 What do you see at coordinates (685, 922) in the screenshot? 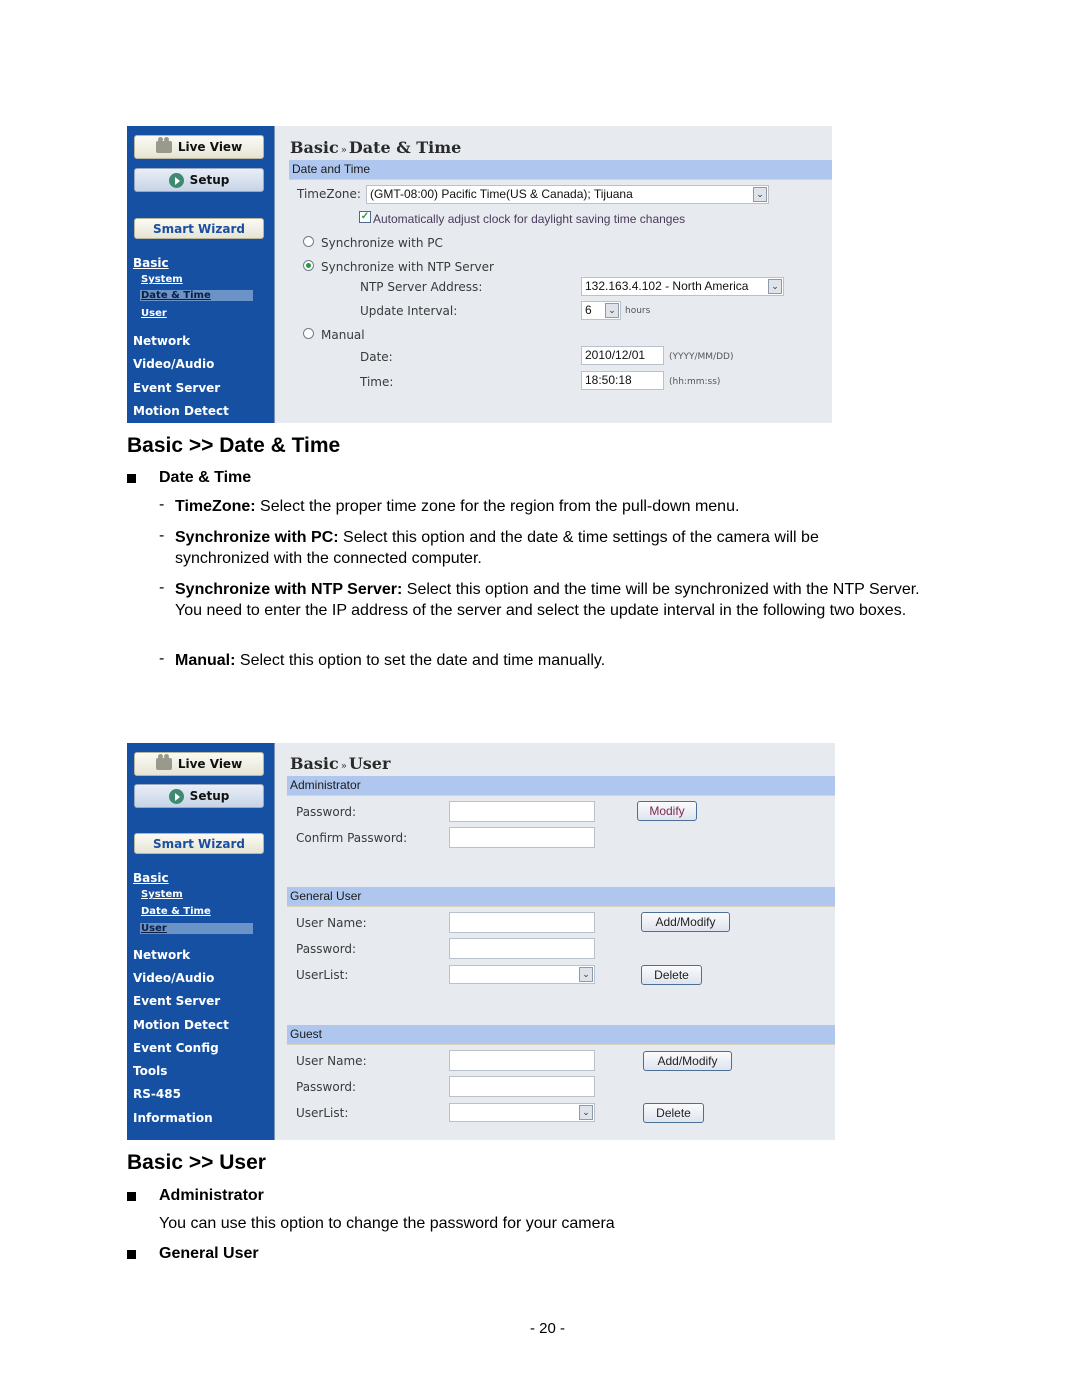
I see `general-add-modify-button: Add/Modify` at bounding box center [685, 922].